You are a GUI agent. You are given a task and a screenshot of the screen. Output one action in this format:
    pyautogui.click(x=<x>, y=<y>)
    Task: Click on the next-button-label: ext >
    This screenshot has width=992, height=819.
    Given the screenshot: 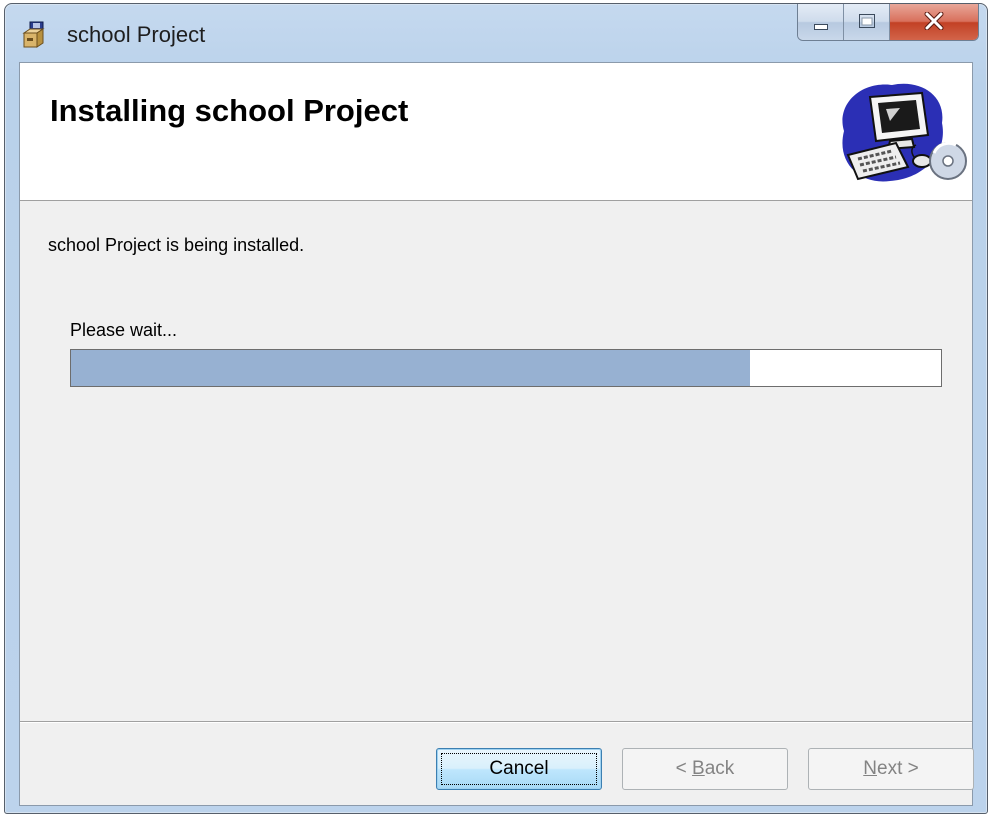 What is the action you would take?
    pyautogui.click(x=898, y=768)
    